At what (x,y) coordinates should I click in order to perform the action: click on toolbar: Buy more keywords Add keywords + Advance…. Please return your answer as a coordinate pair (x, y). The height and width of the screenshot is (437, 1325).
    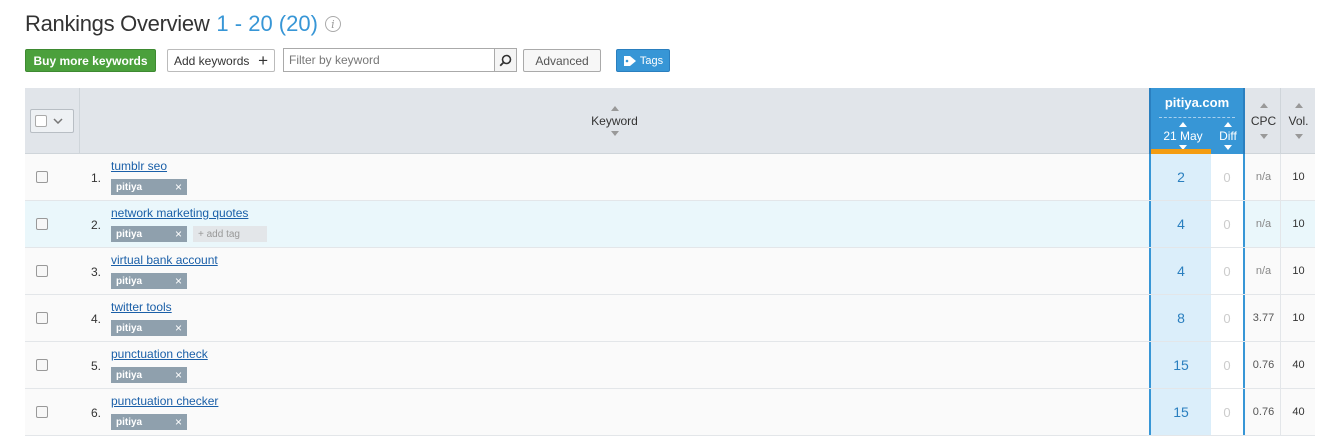
    Looking at the image, I should click on (670, 60).